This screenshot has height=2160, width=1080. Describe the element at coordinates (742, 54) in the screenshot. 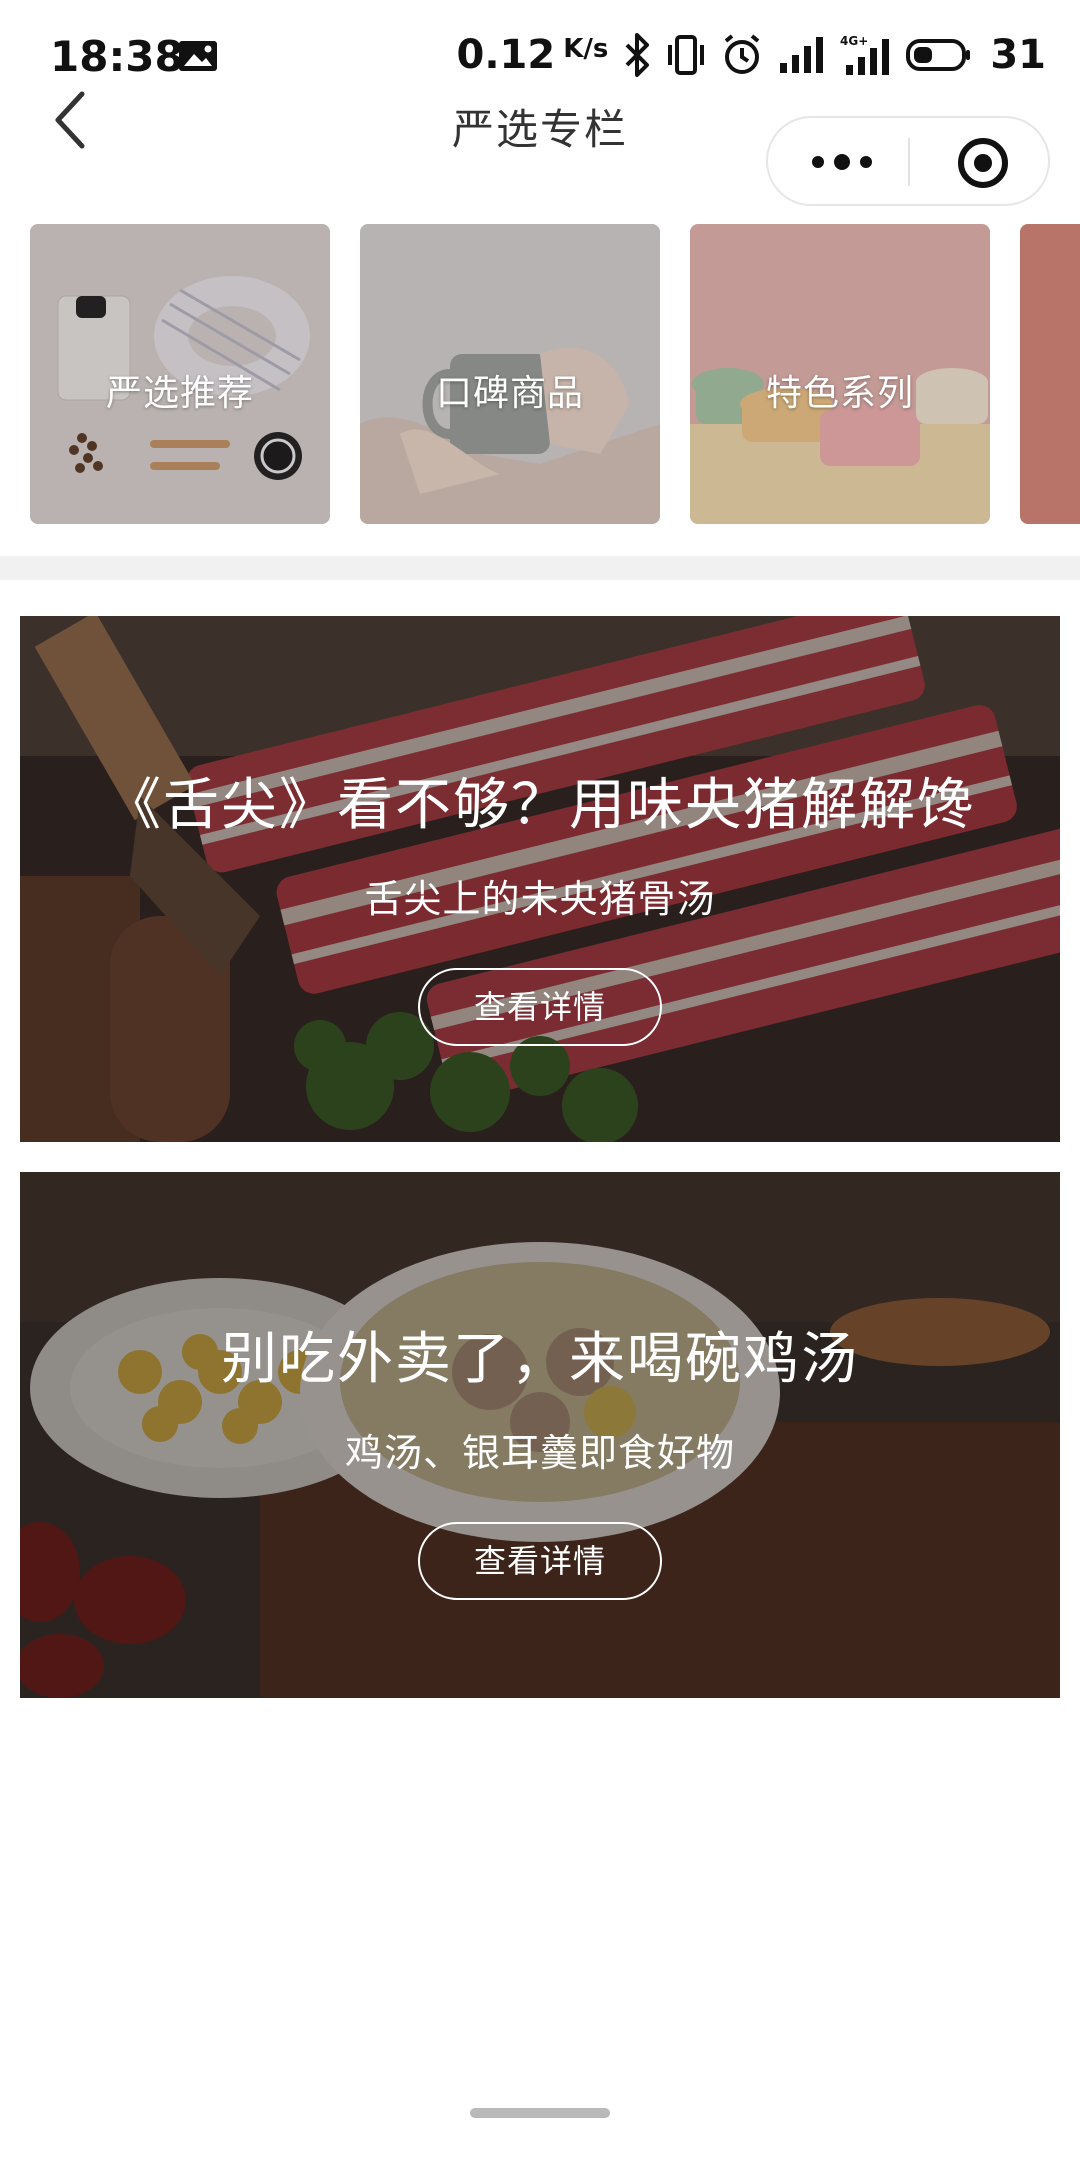

I see `alarm-icon` at that location.